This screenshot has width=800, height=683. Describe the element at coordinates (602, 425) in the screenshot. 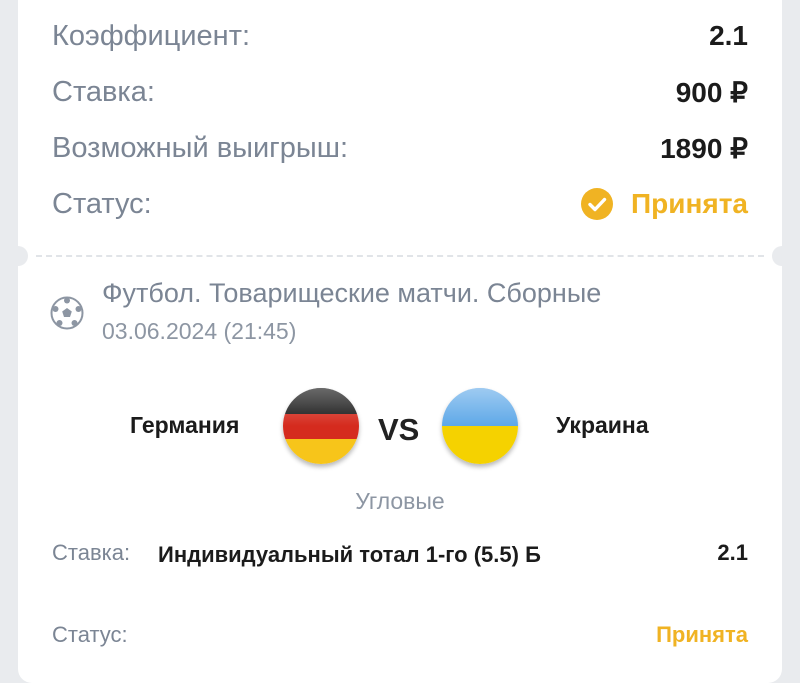

I see `away-team-name: Украина` at that location.